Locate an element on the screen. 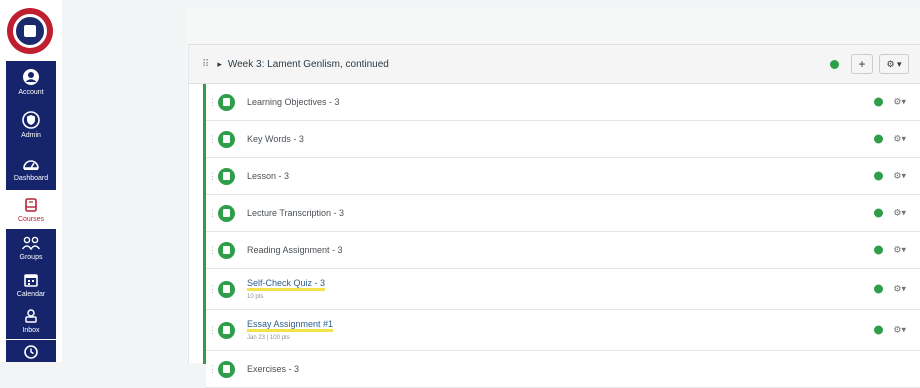 The width and height of the screenshot is (920, 388). video-icon is located at coordinates (226, 176).